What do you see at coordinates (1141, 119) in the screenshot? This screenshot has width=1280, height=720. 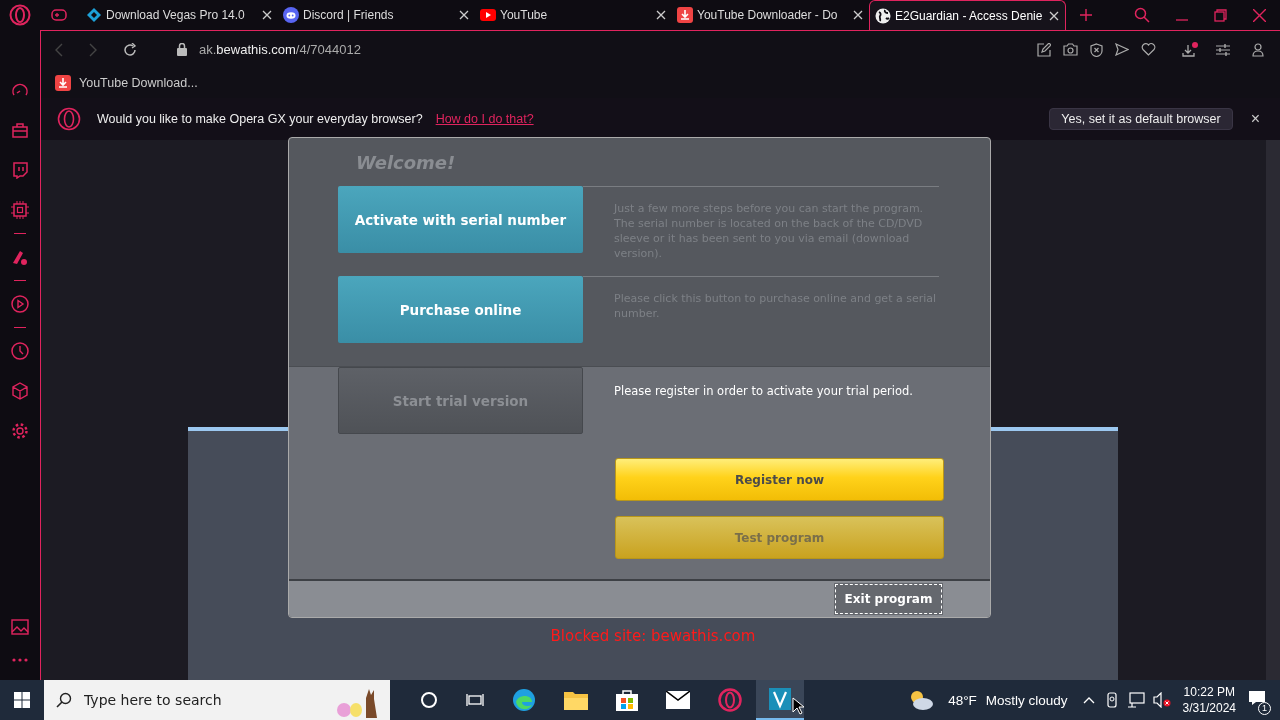 I see `default-browser-button: Yes, set it as default browser` at bounding box center [1141, 119].